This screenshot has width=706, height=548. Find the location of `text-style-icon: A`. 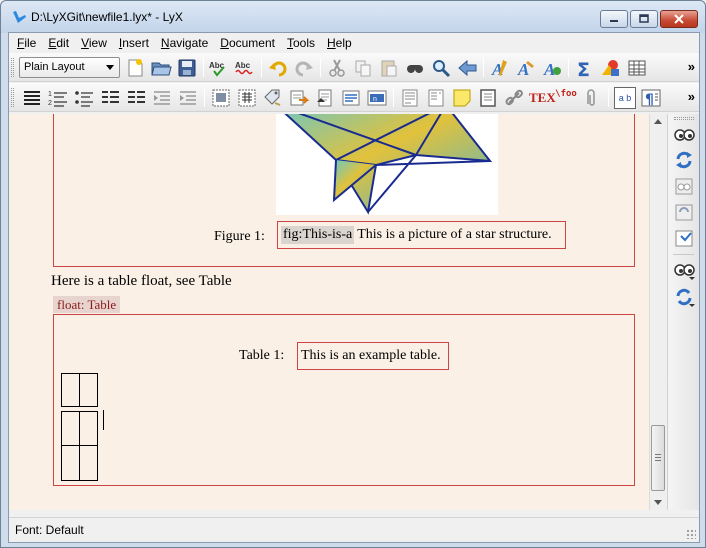

text-style-icon: A is located at coordinates (500, 68).